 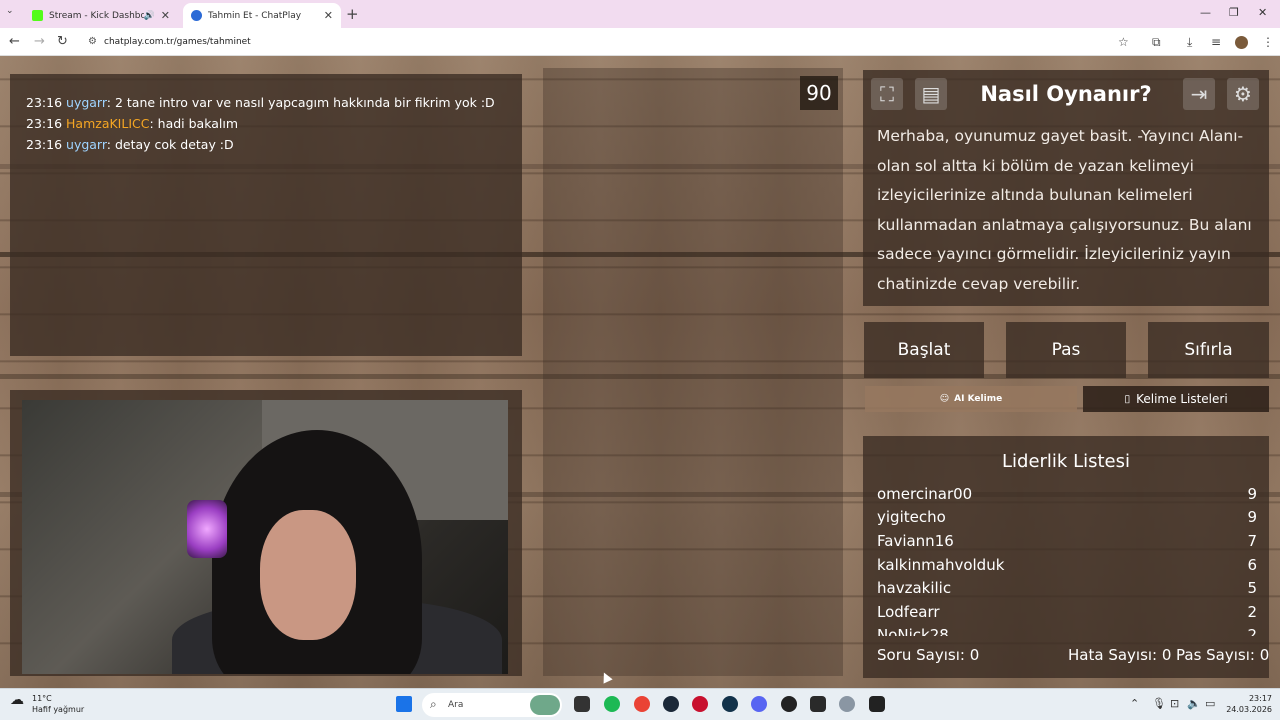 What do you see at coordinates (1241, 42) in the screenshot?
I see `profile-avatar` at bounding box center [1241, 42].